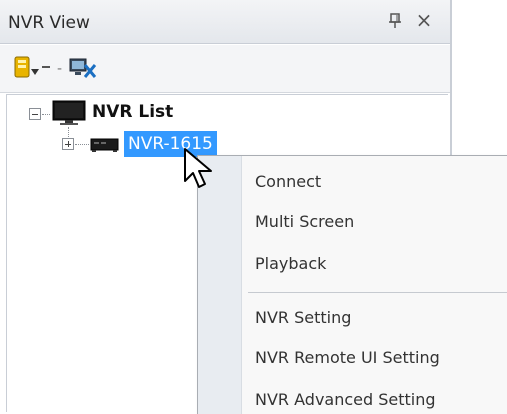  What do you see at coordinates (49, 23) in the screenshot?
I see `panel-title: NVR View` at bounding box center [49, 23].